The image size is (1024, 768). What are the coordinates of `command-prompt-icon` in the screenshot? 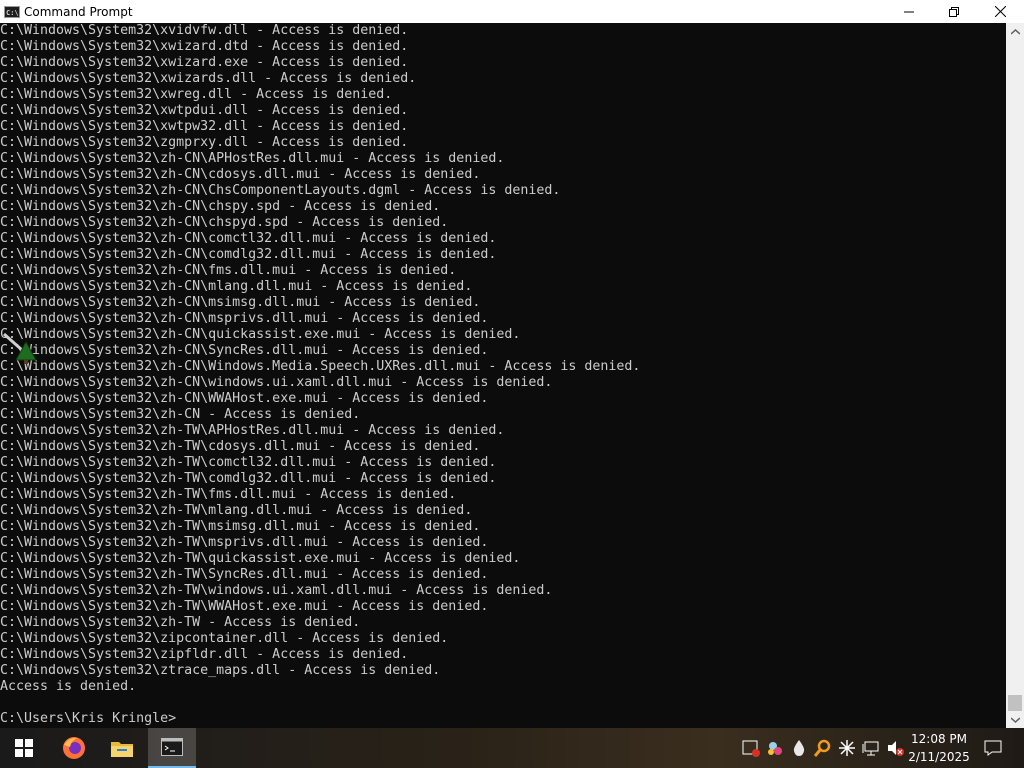 It's located at (172, 747).